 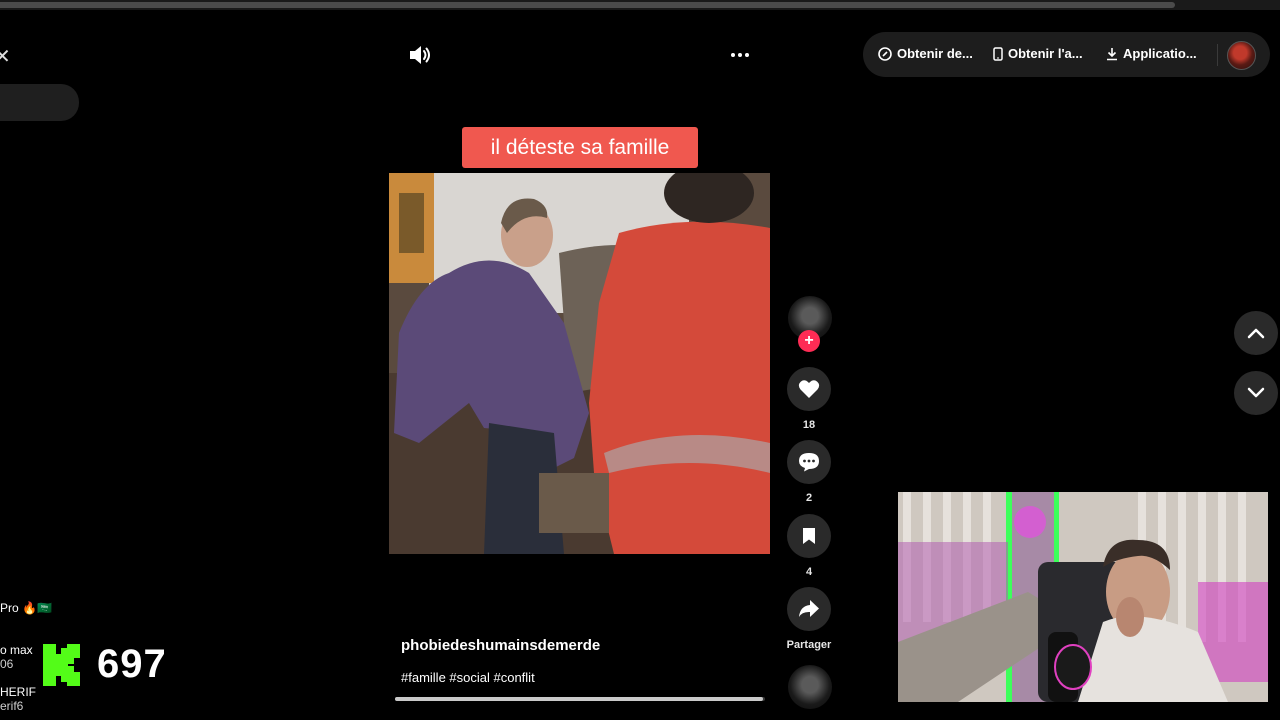 I want to click on chat-user-2: o max 06, so click(x=16, y=657).